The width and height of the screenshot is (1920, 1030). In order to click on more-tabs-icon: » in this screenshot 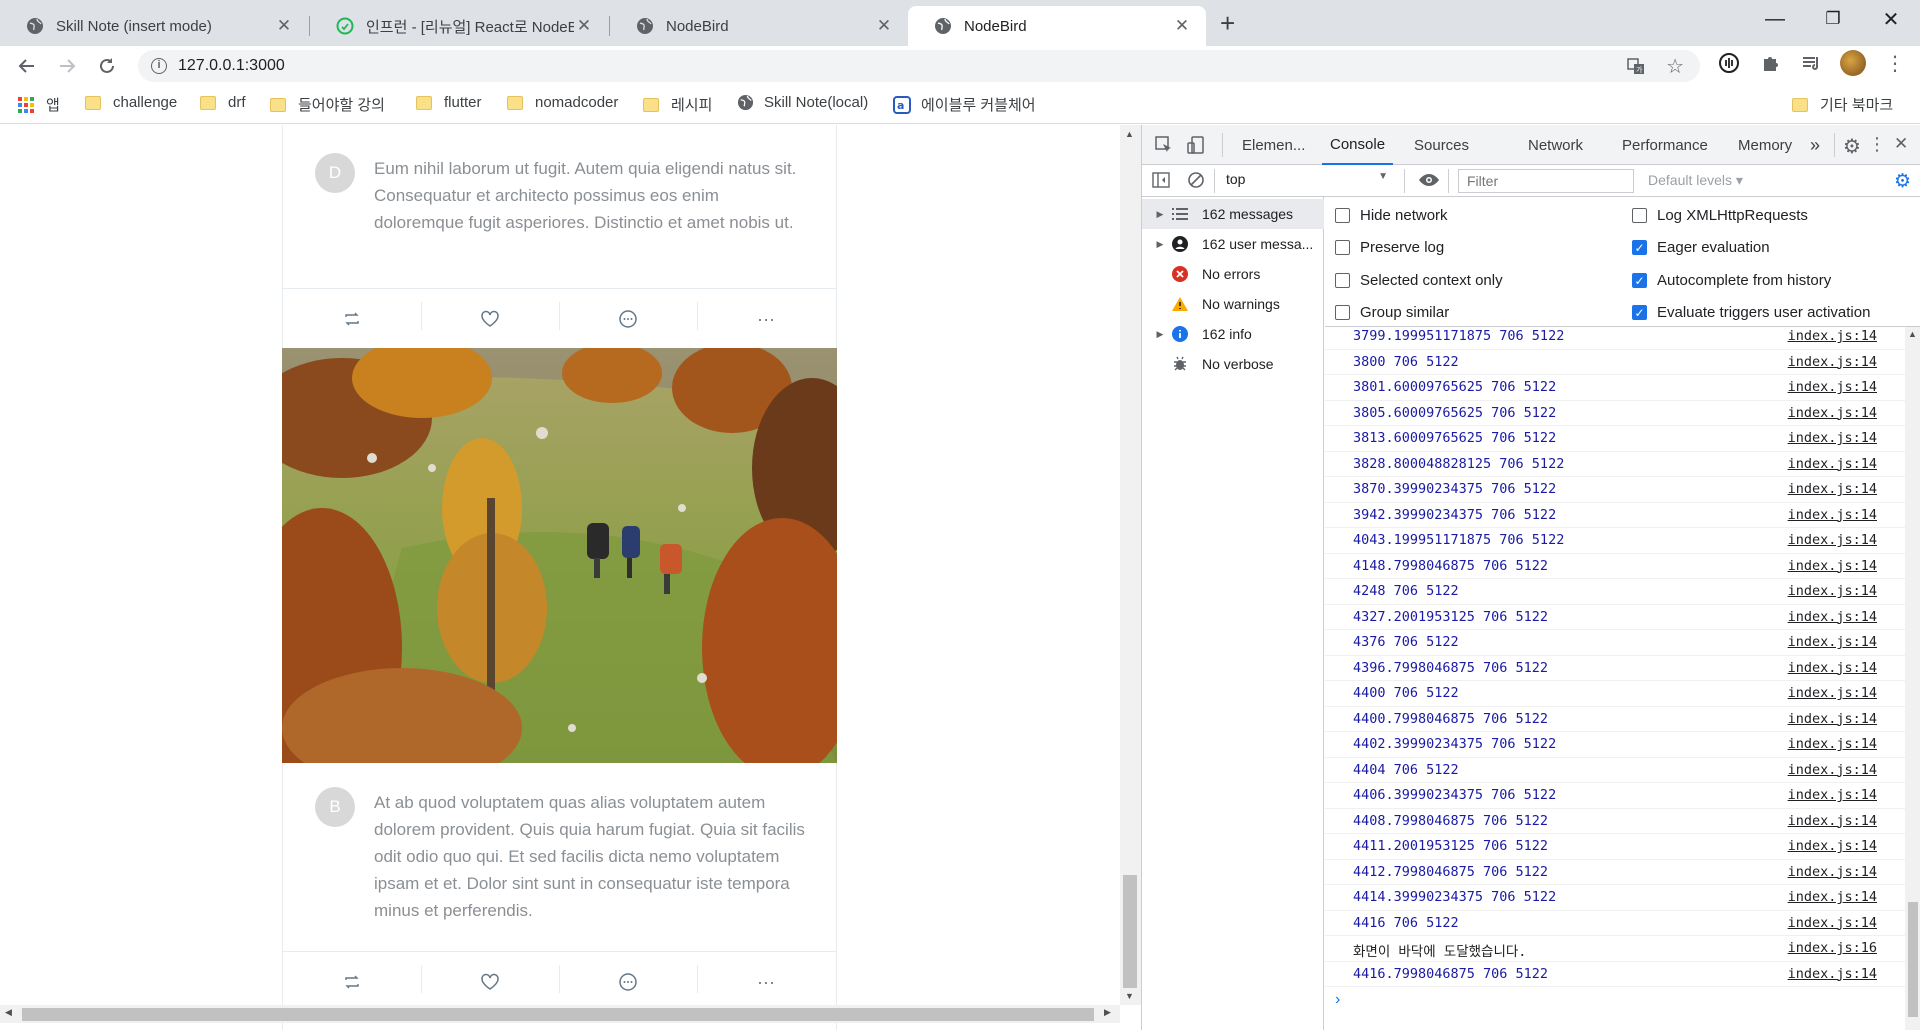, I will do `click(1815, 145)`.